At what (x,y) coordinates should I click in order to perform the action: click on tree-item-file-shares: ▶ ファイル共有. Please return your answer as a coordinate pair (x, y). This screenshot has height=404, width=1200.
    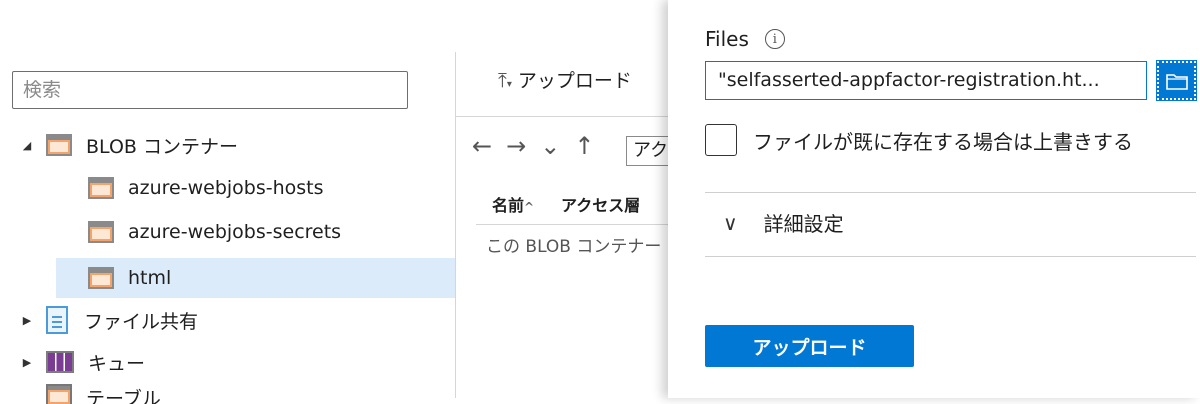
    Looking at the image, I should click on (109, 320).